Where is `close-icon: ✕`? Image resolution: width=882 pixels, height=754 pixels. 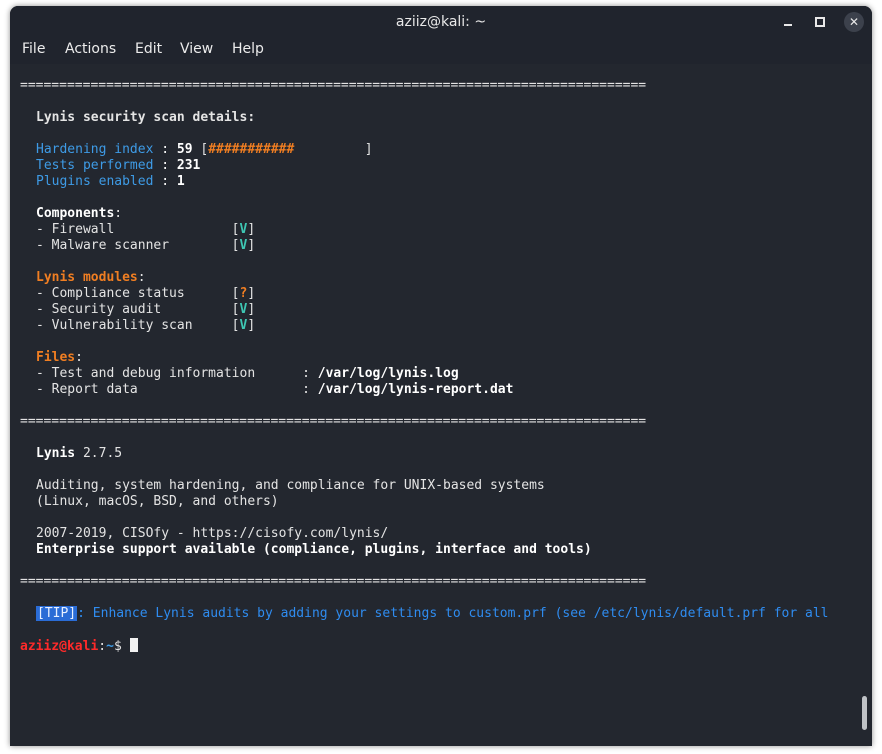 close-icon: ✕ is located at coordinates (854, 22).